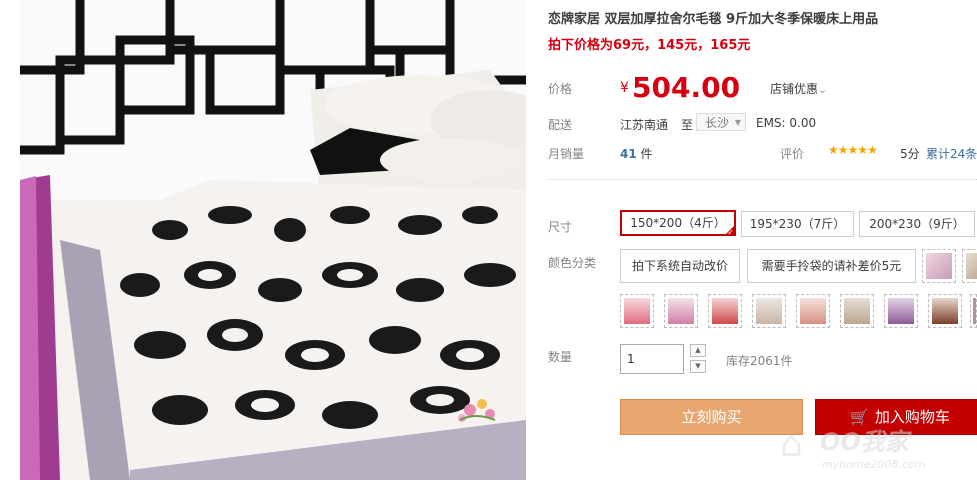 The image size is (977, 480). Describe the element at coordinates (797, 224) in the screenshot. I see `size-option: 195*230（7斤）` at that location.